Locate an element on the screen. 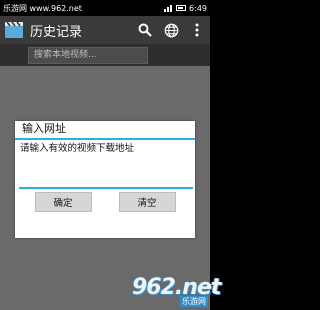 Image resolution: width=320 pixels, height=310 pixels. status-icons: 6:49 is located at coordinates (185, 8).